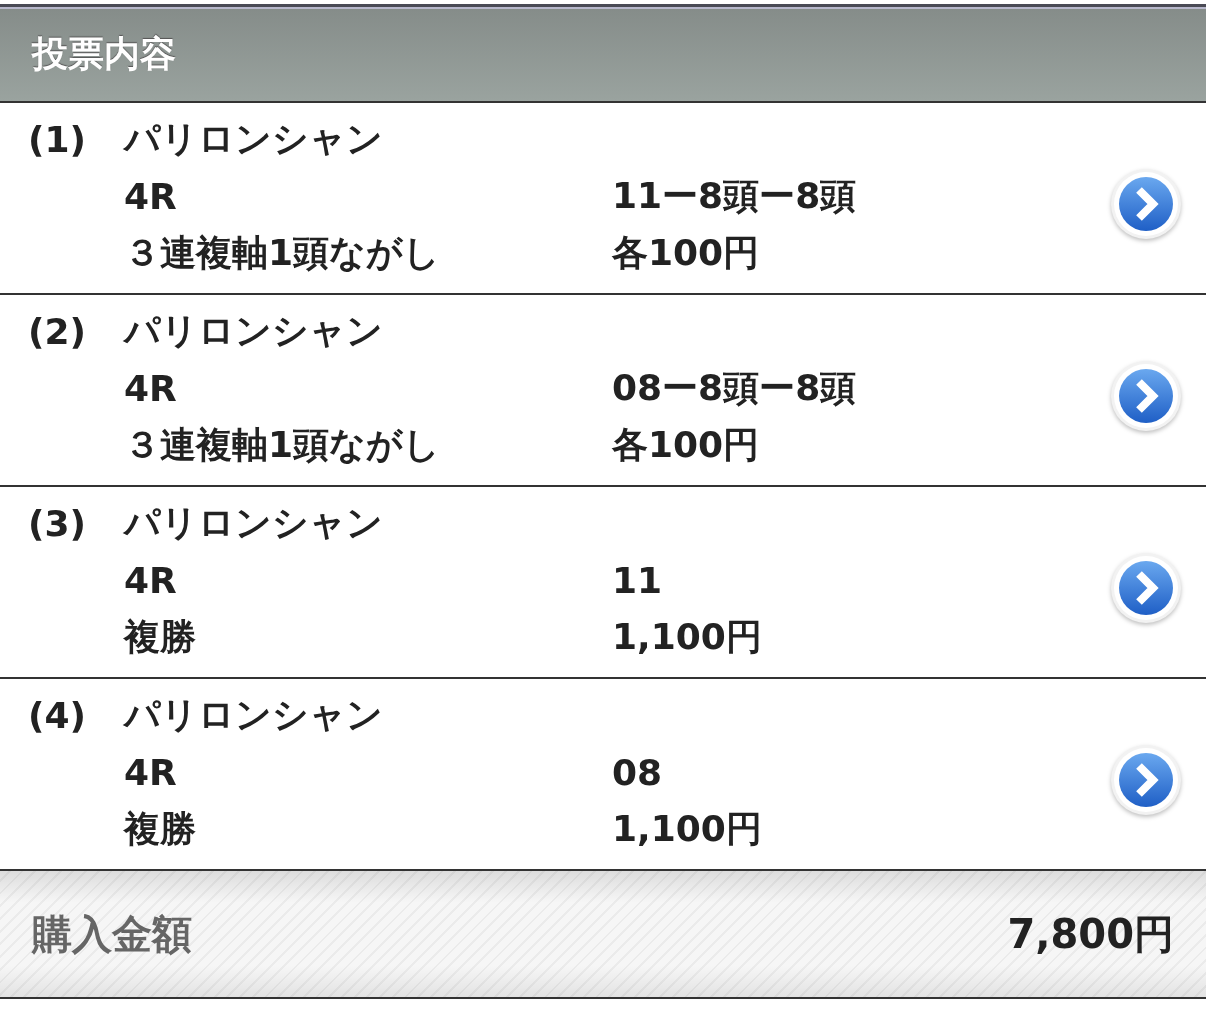 The image size is (1206, 1019). I want to click on bet-number: (2), so click(57, 331).